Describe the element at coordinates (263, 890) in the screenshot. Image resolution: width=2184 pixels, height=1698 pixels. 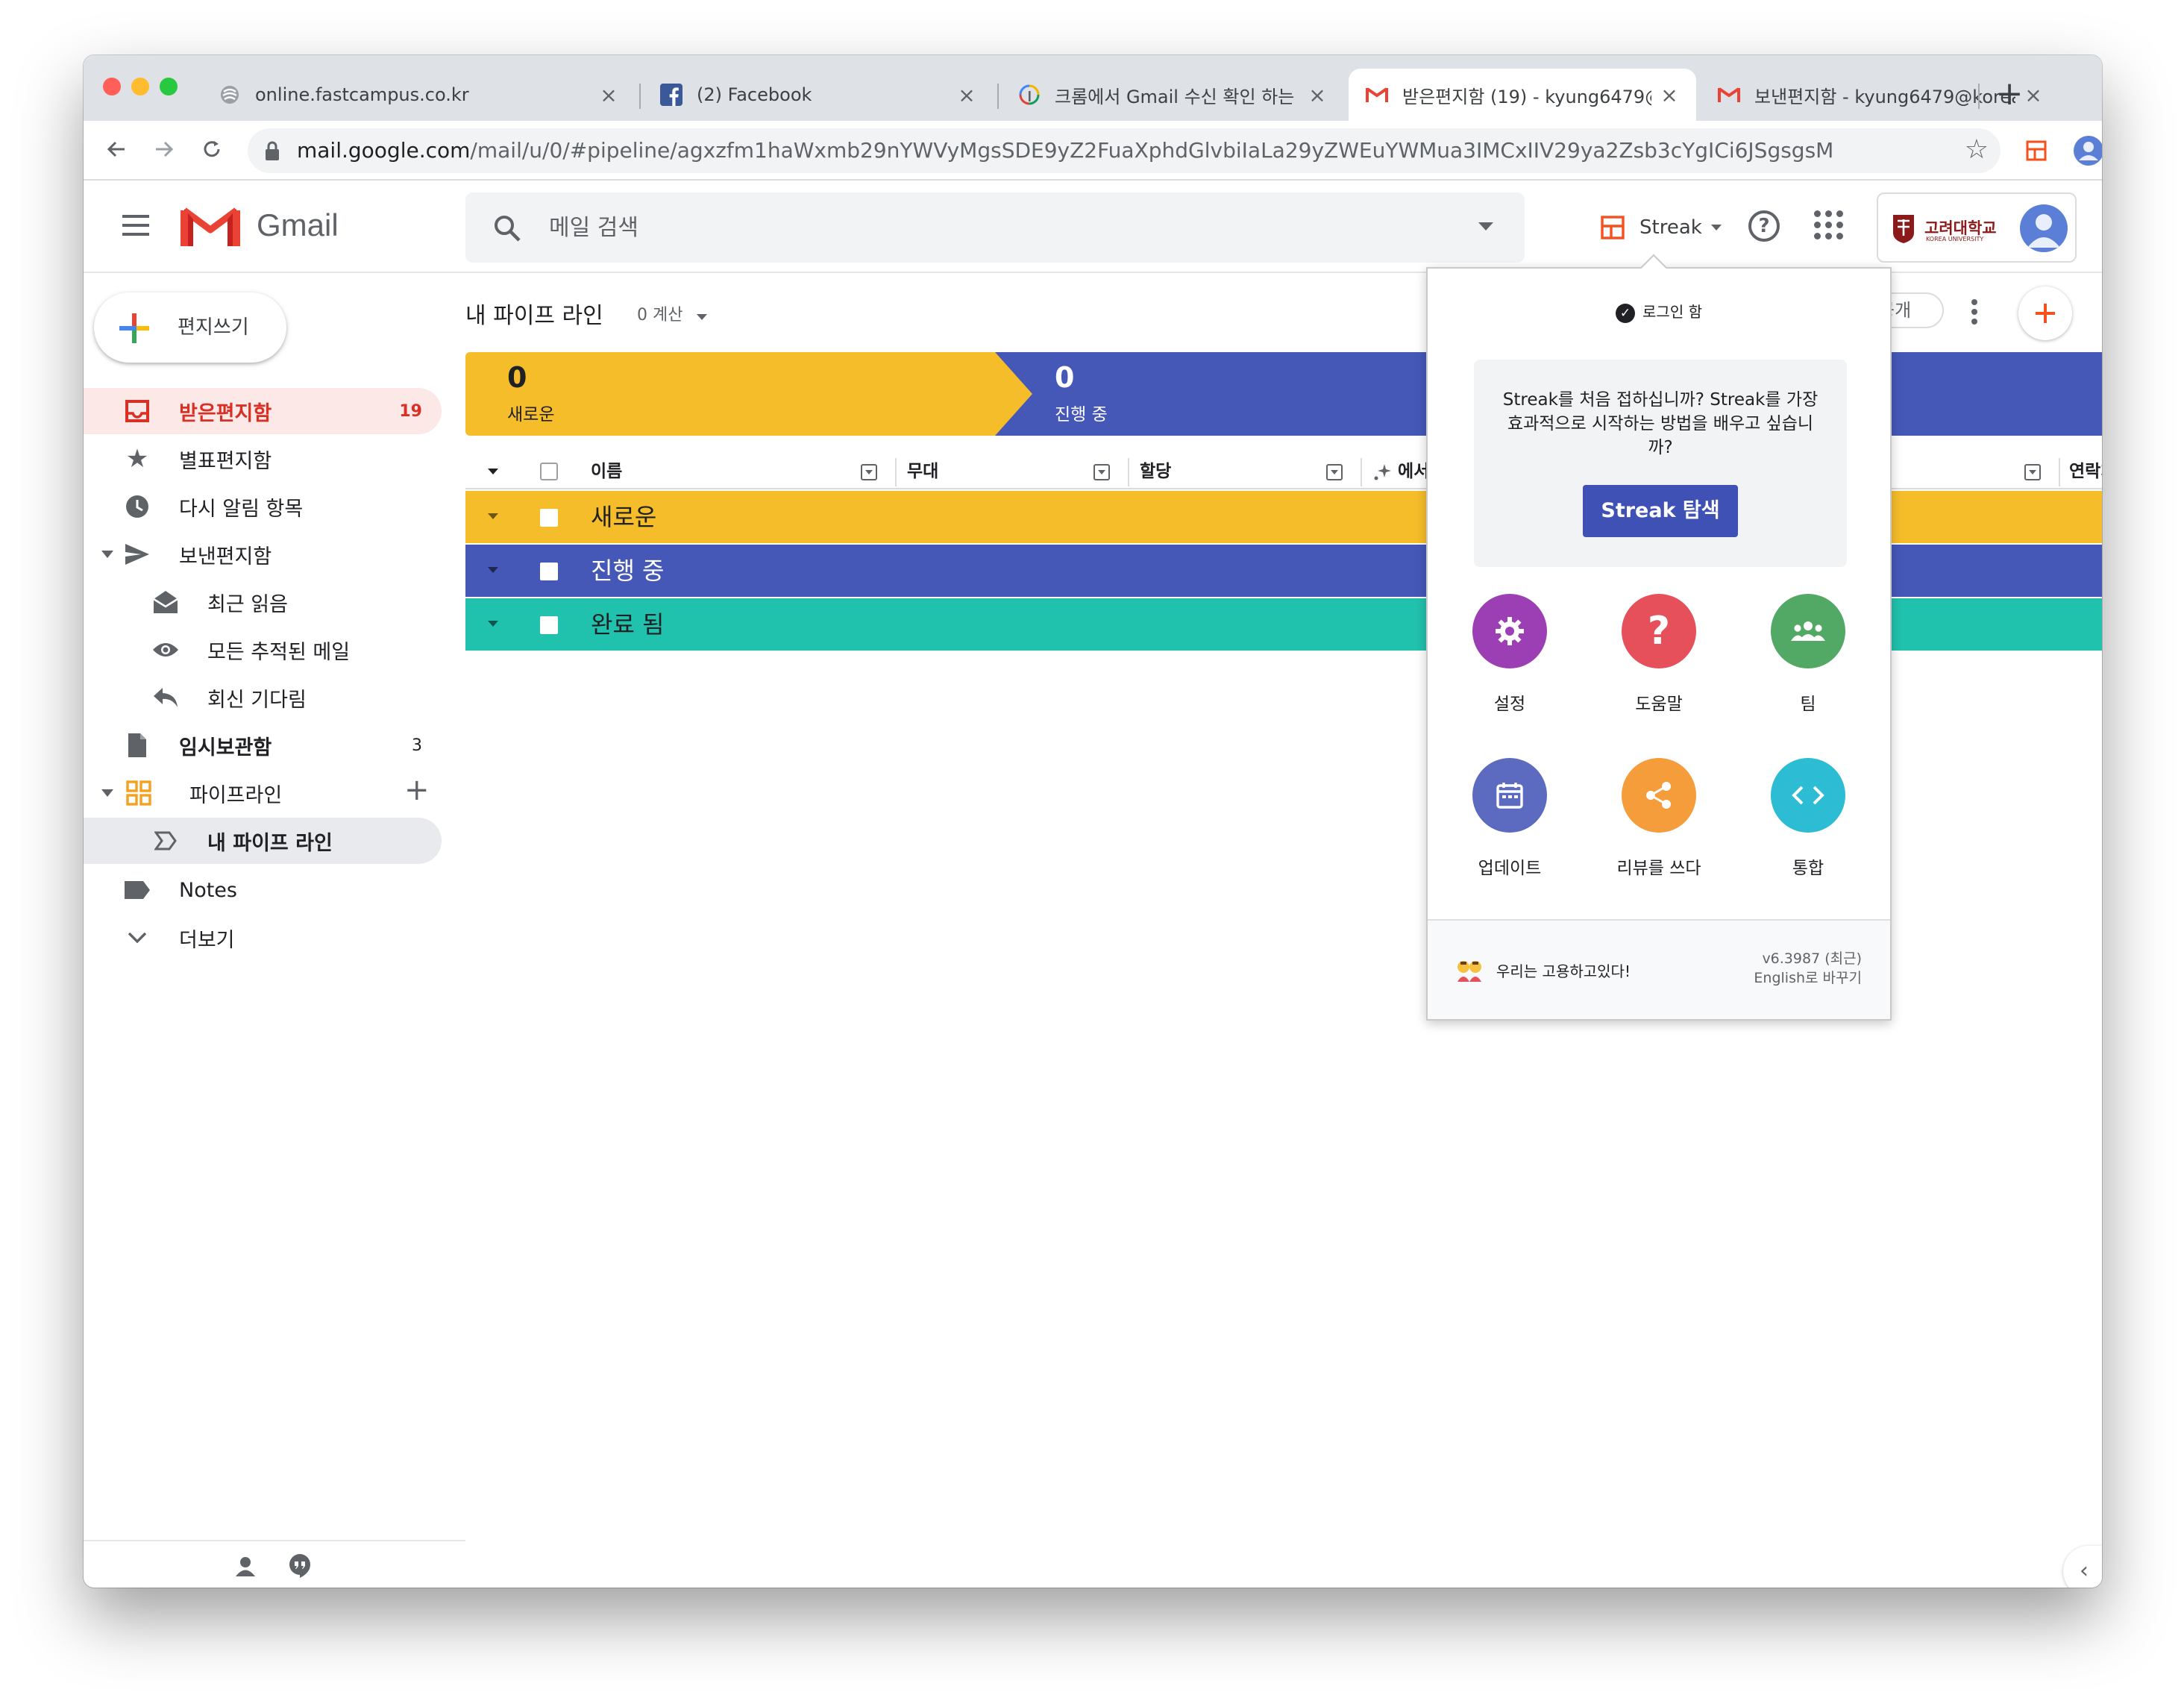
I see `sidebar-item-notes: Notes` at that location.